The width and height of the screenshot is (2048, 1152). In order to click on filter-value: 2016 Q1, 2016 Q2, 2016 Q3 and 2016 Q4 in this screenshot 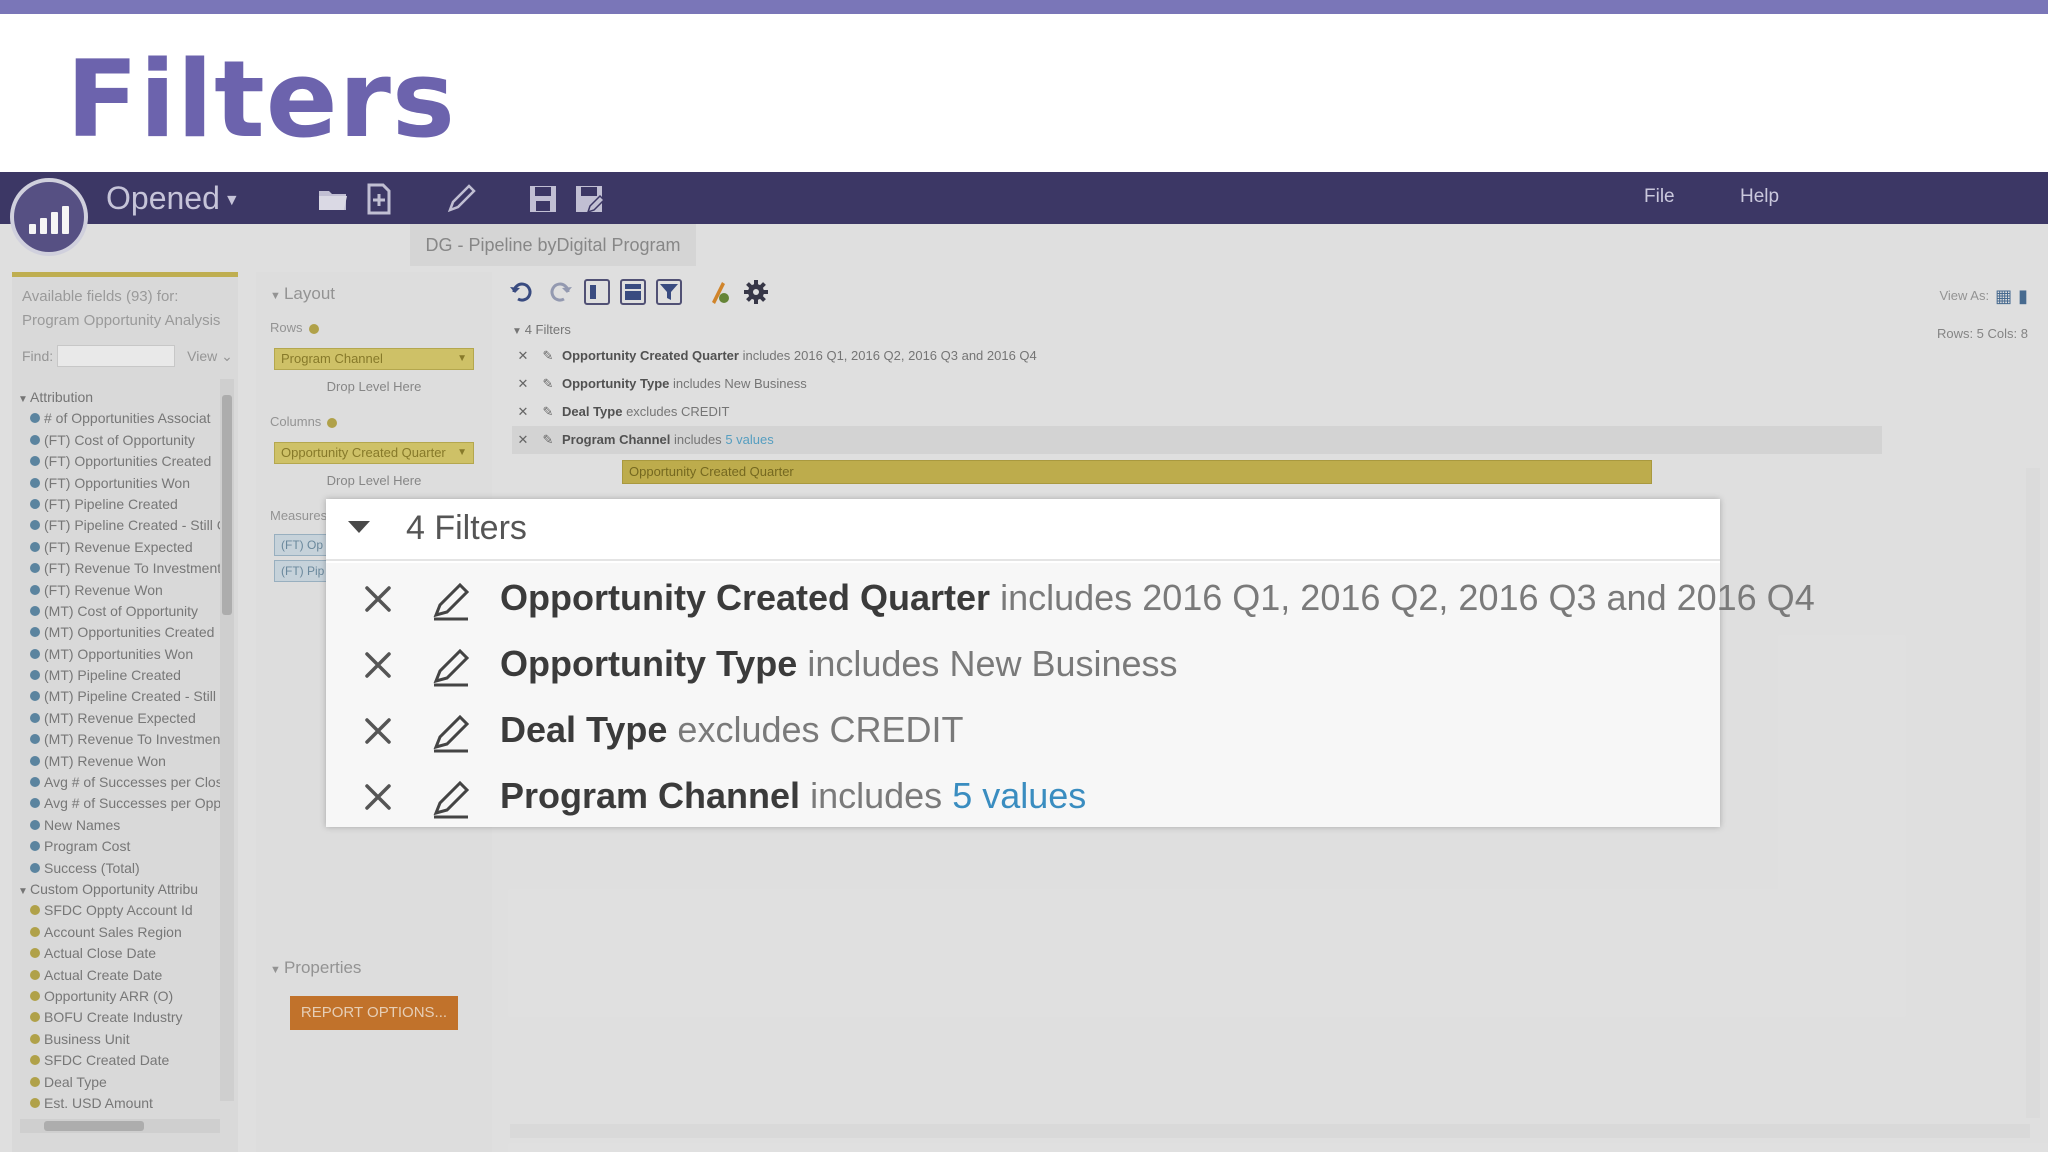, I will do `click(1478, 597)`.